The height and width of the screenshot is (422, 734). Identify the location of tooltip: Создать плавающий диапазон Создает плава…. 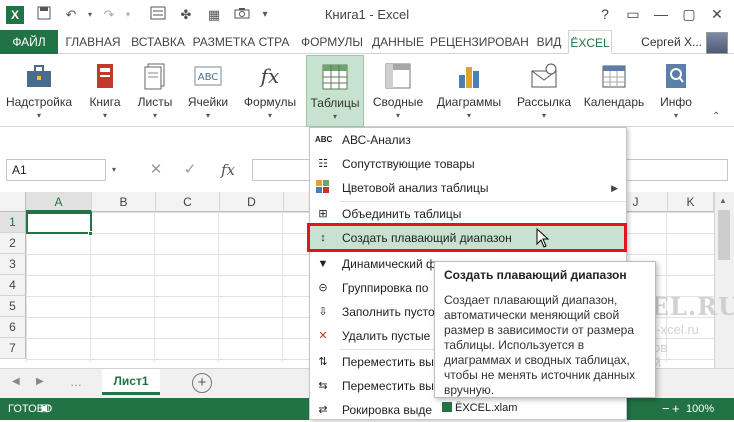
(545, 329).